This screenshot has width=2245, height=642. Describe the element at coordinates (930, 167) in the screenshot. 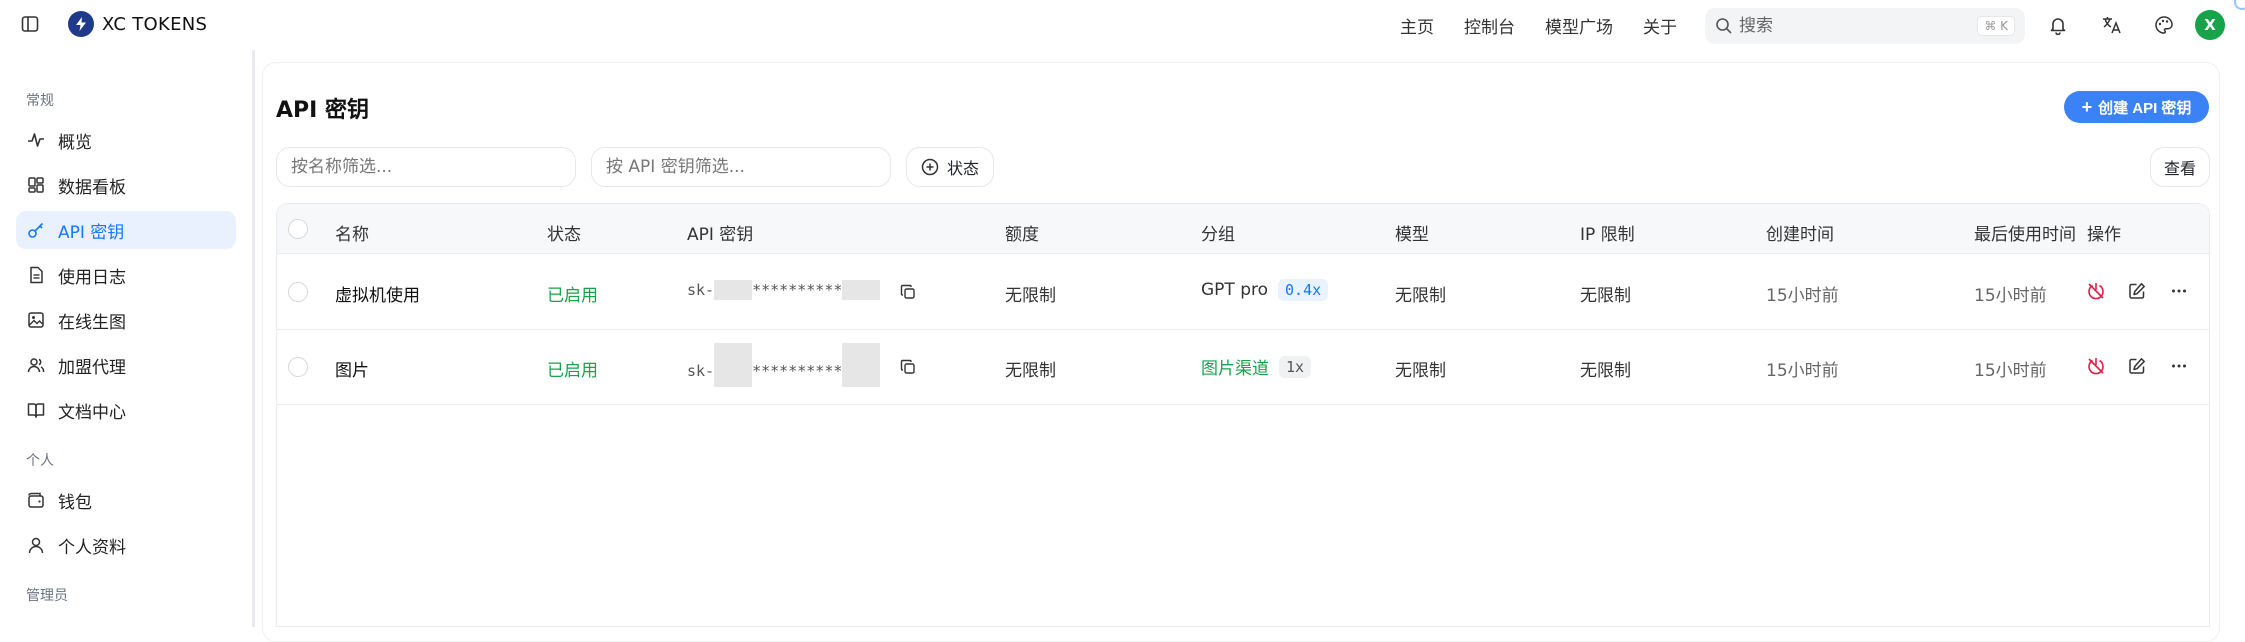

I see `plus-circle-icon` at that location.